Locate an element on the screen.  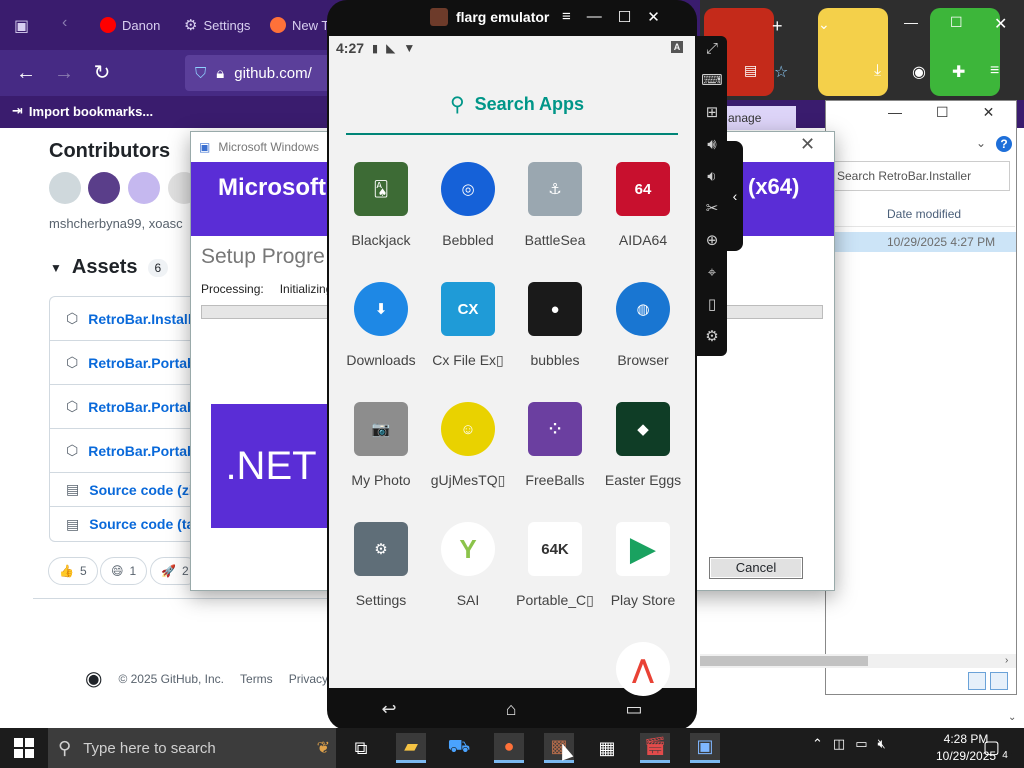
volume-muted-icon: 🔇︎ is located at coordinates (882, 744).